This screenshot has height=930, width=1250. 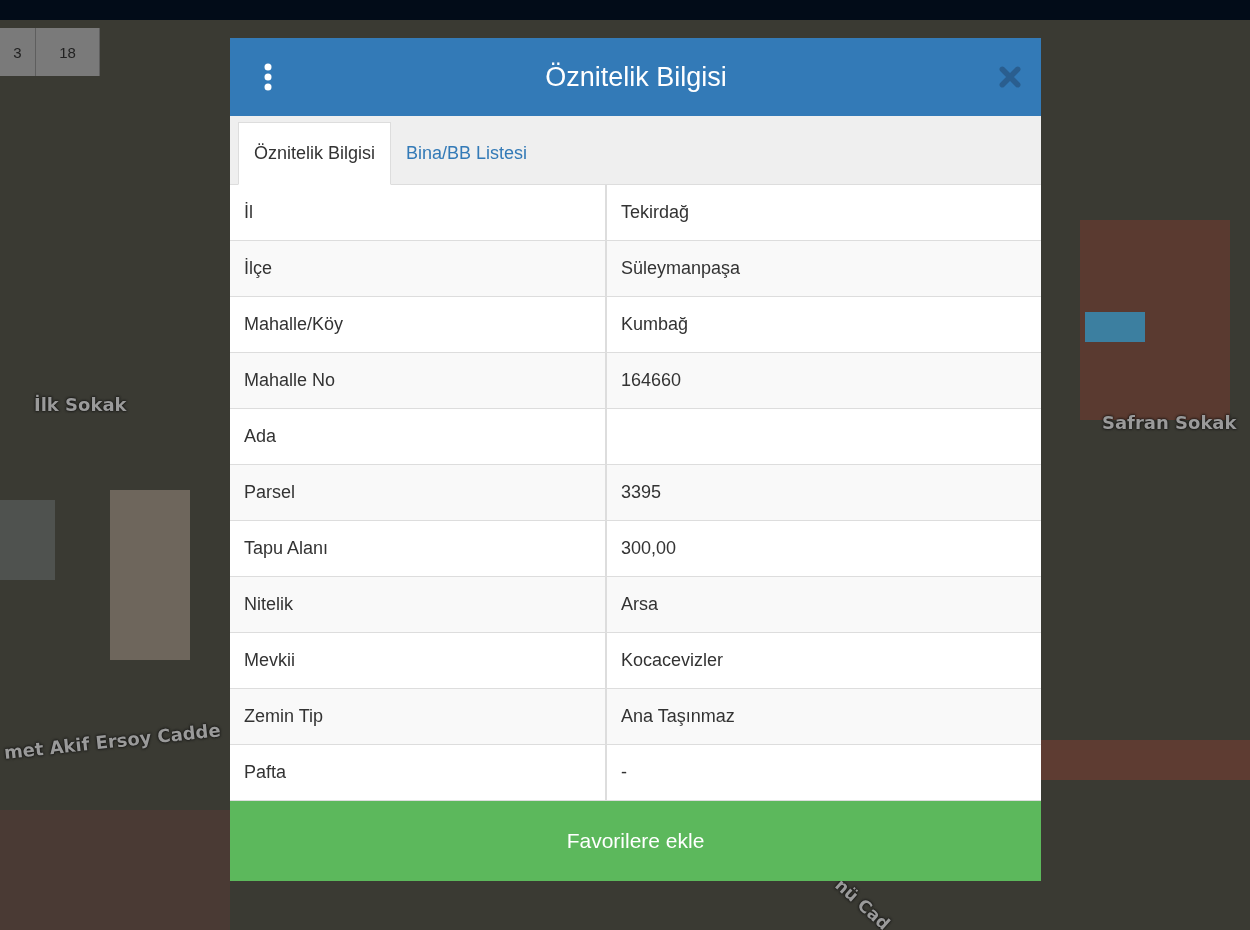 What do you see at coordinates (18, 52) in the screenshot?
I see `map-control-button: 3` at bounding box center [18, 52].